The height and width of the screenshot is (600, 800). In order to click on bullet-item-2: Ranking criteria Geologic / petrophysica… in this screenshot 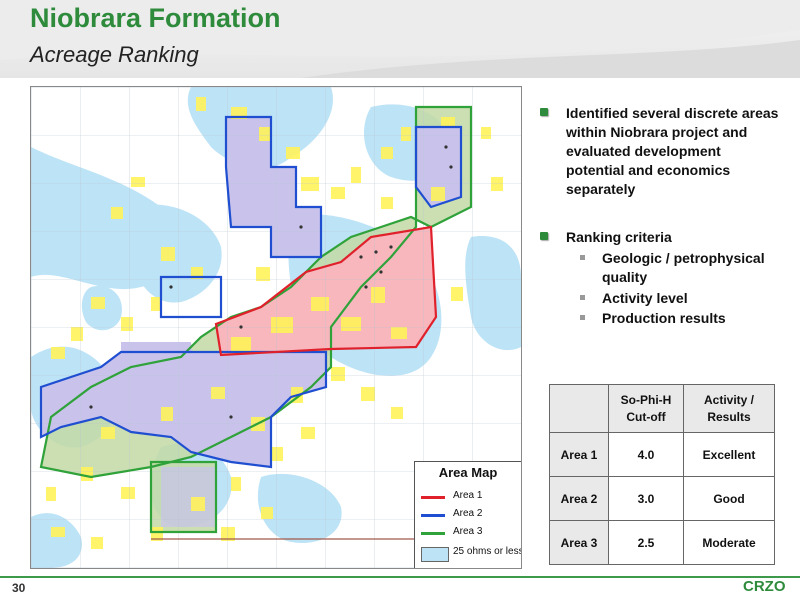, I will do `click(660, 277)`.